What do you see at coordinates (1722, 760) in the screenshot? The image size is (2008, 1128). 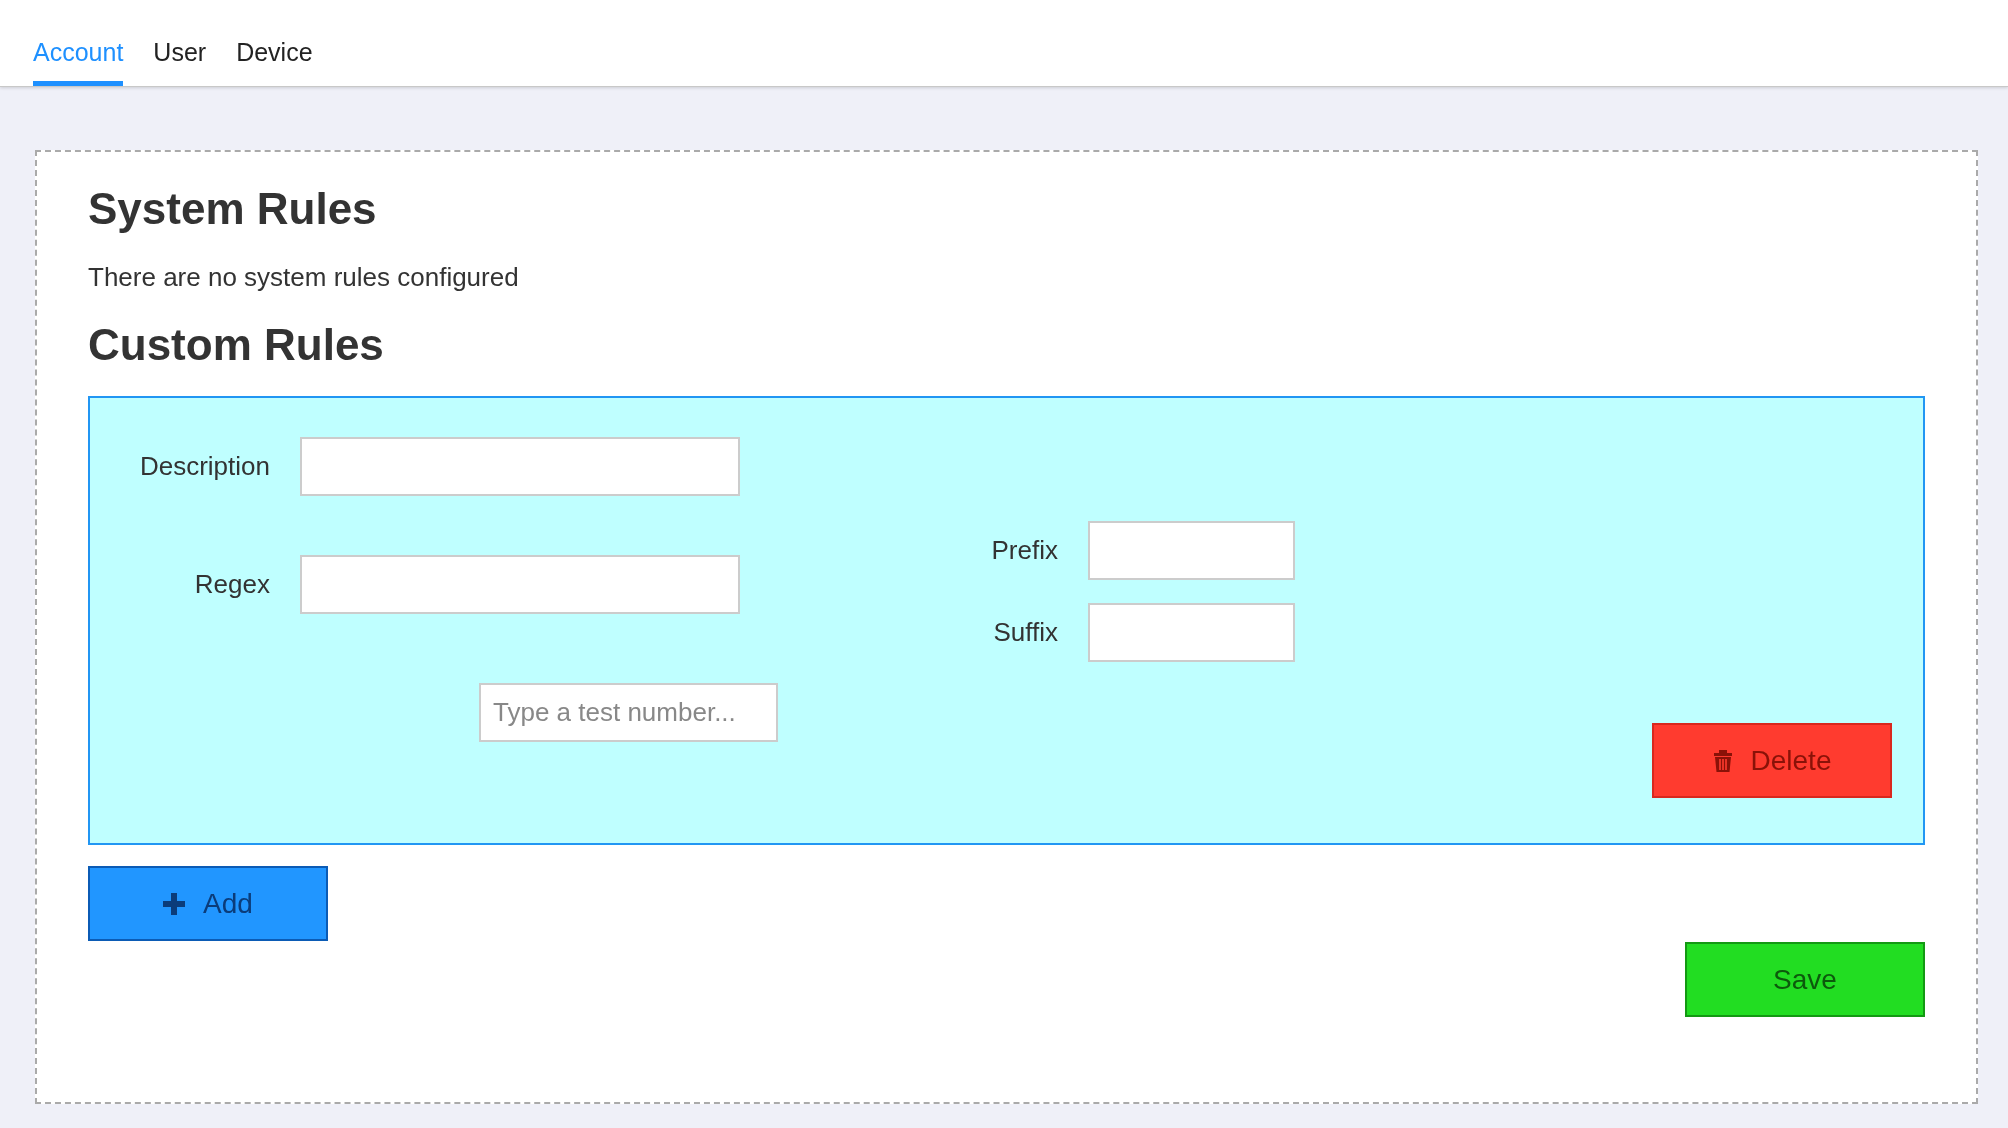 I see `trash-icon` at bounding box center [1722, 760].